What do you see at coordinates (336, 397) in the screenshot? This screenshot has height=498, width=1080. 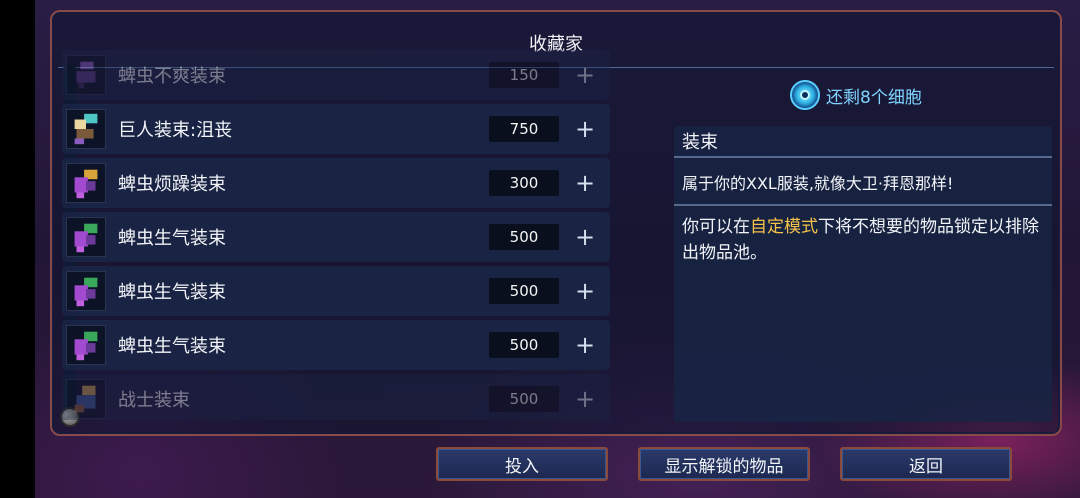 I see `list-item: 战士装束 500 +` at bounding box center [336, 397].